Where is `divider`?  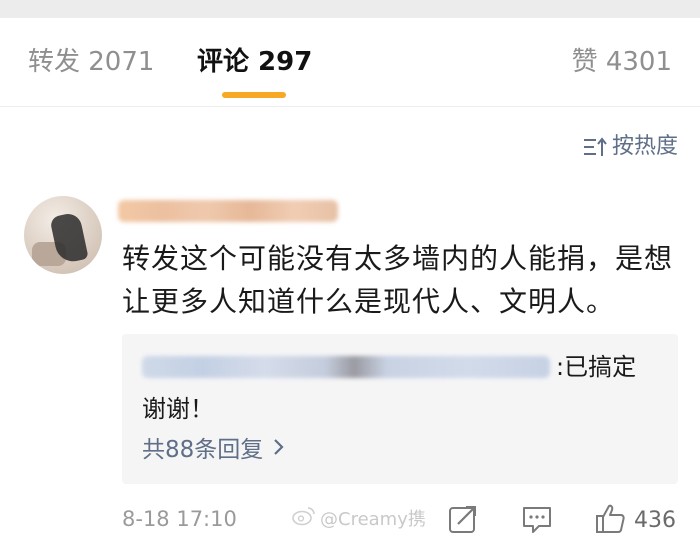 divider is located at coordinates (350, 106).